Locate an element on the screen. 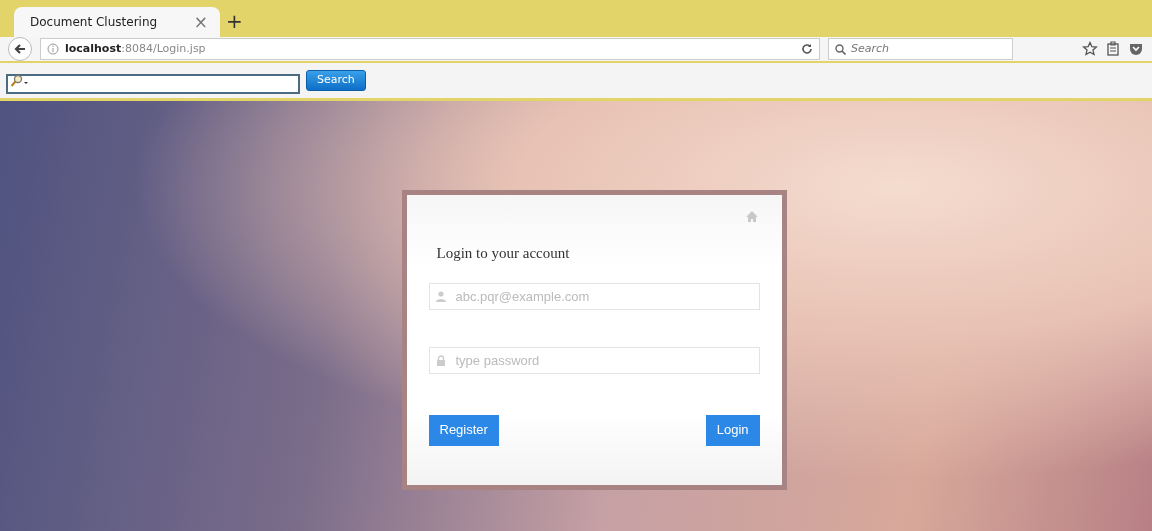  user-icon is located at coordinates (440, 296).